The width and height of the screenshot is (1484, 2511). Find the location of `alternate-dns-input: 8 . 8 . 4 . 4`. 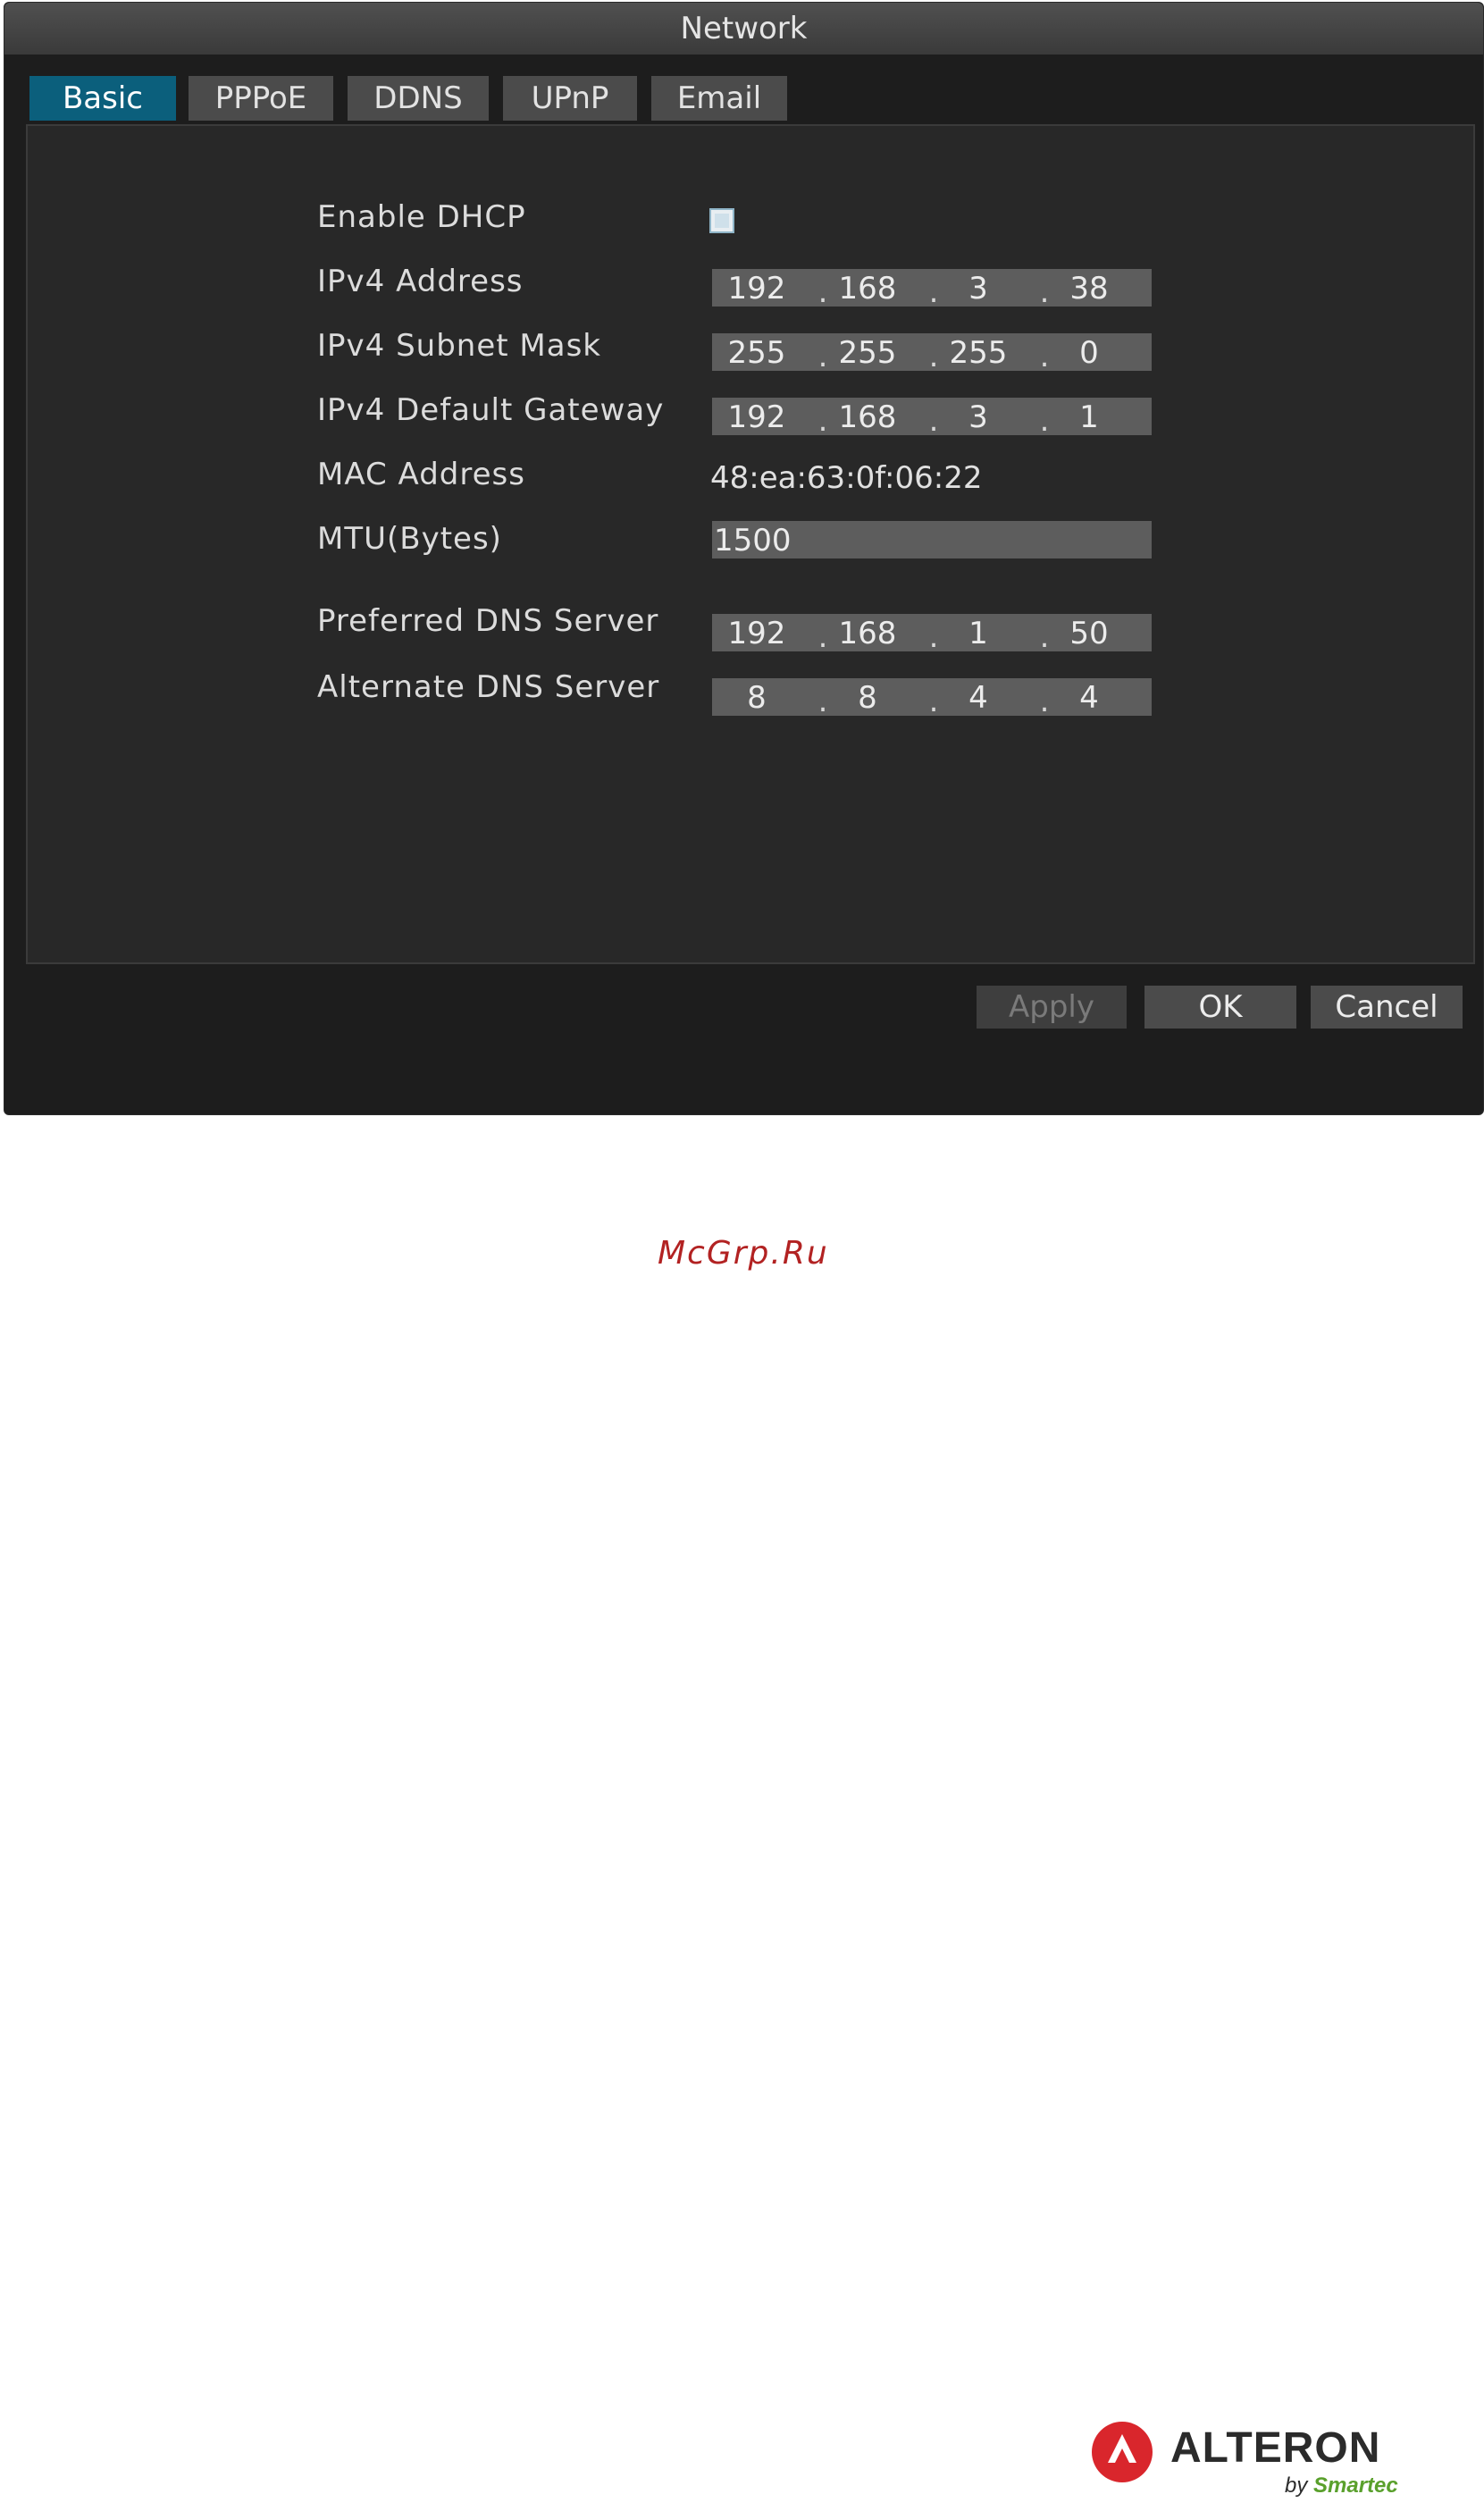

alternate-dns-input: 8 . 8 . 4 . 4 is located at coordinates (932, 698).